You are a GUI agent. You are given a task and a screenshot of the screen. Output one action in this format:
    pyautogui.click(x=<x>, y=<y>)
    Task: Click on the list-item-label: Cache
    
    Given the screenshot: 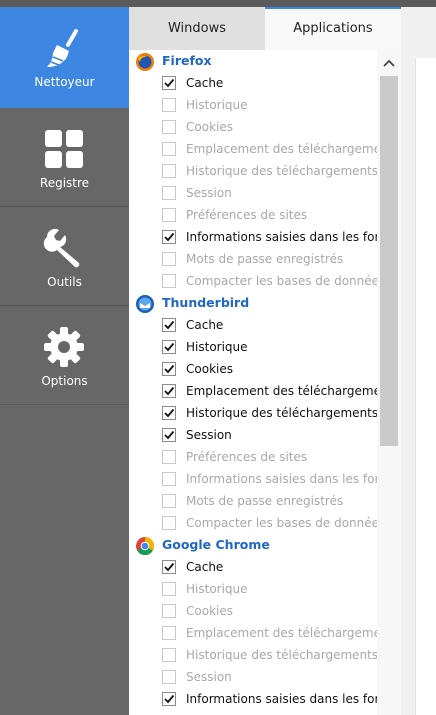 What is the action you would take?
    pyautogui.click(x=205, y=325)
    